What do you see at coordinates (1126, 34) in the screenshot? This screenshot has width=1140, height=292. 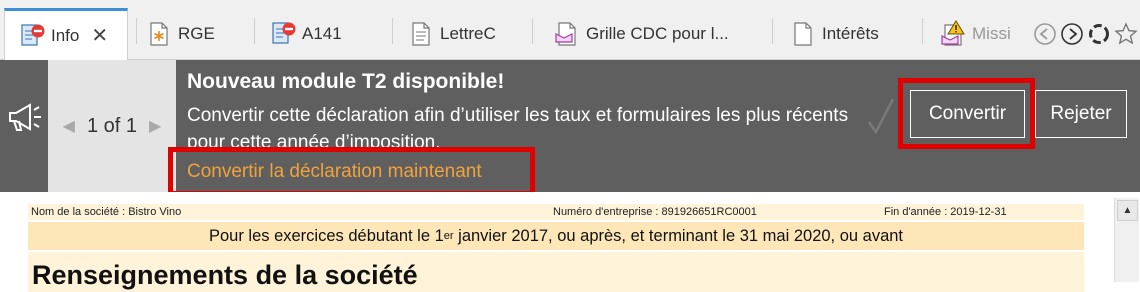 I see `star-icon` at bounding box center [1126, 34].